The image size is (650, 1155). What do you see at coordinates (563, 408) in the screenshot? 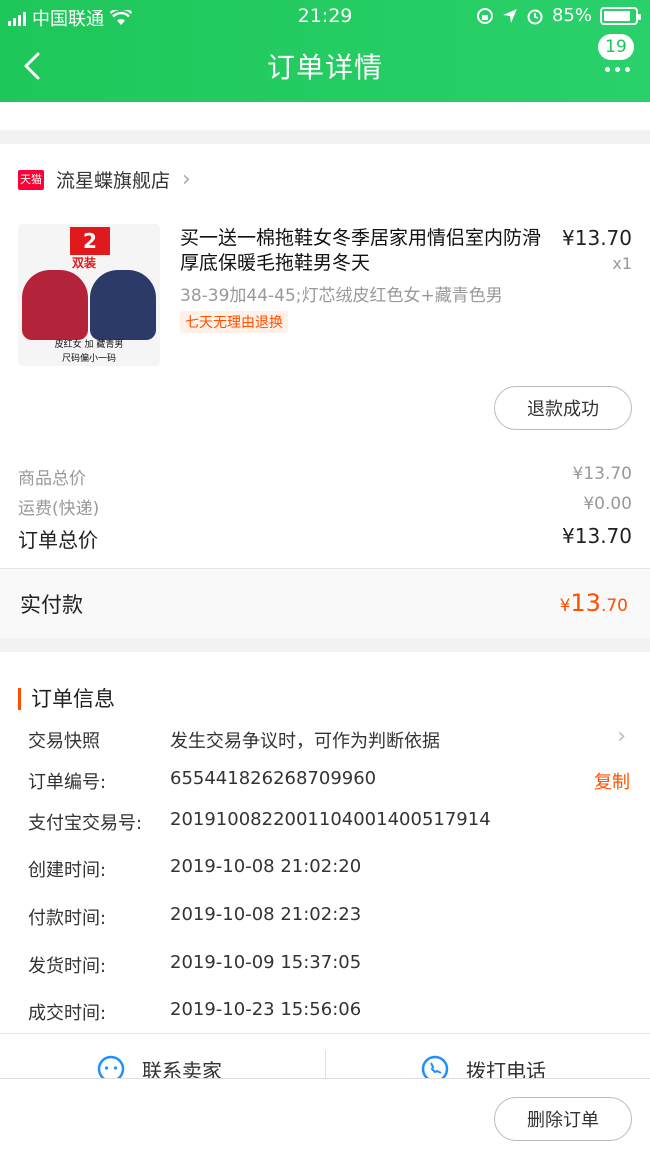
I see `refund-status-button: 退款成功` at bounding box center [563, 408].